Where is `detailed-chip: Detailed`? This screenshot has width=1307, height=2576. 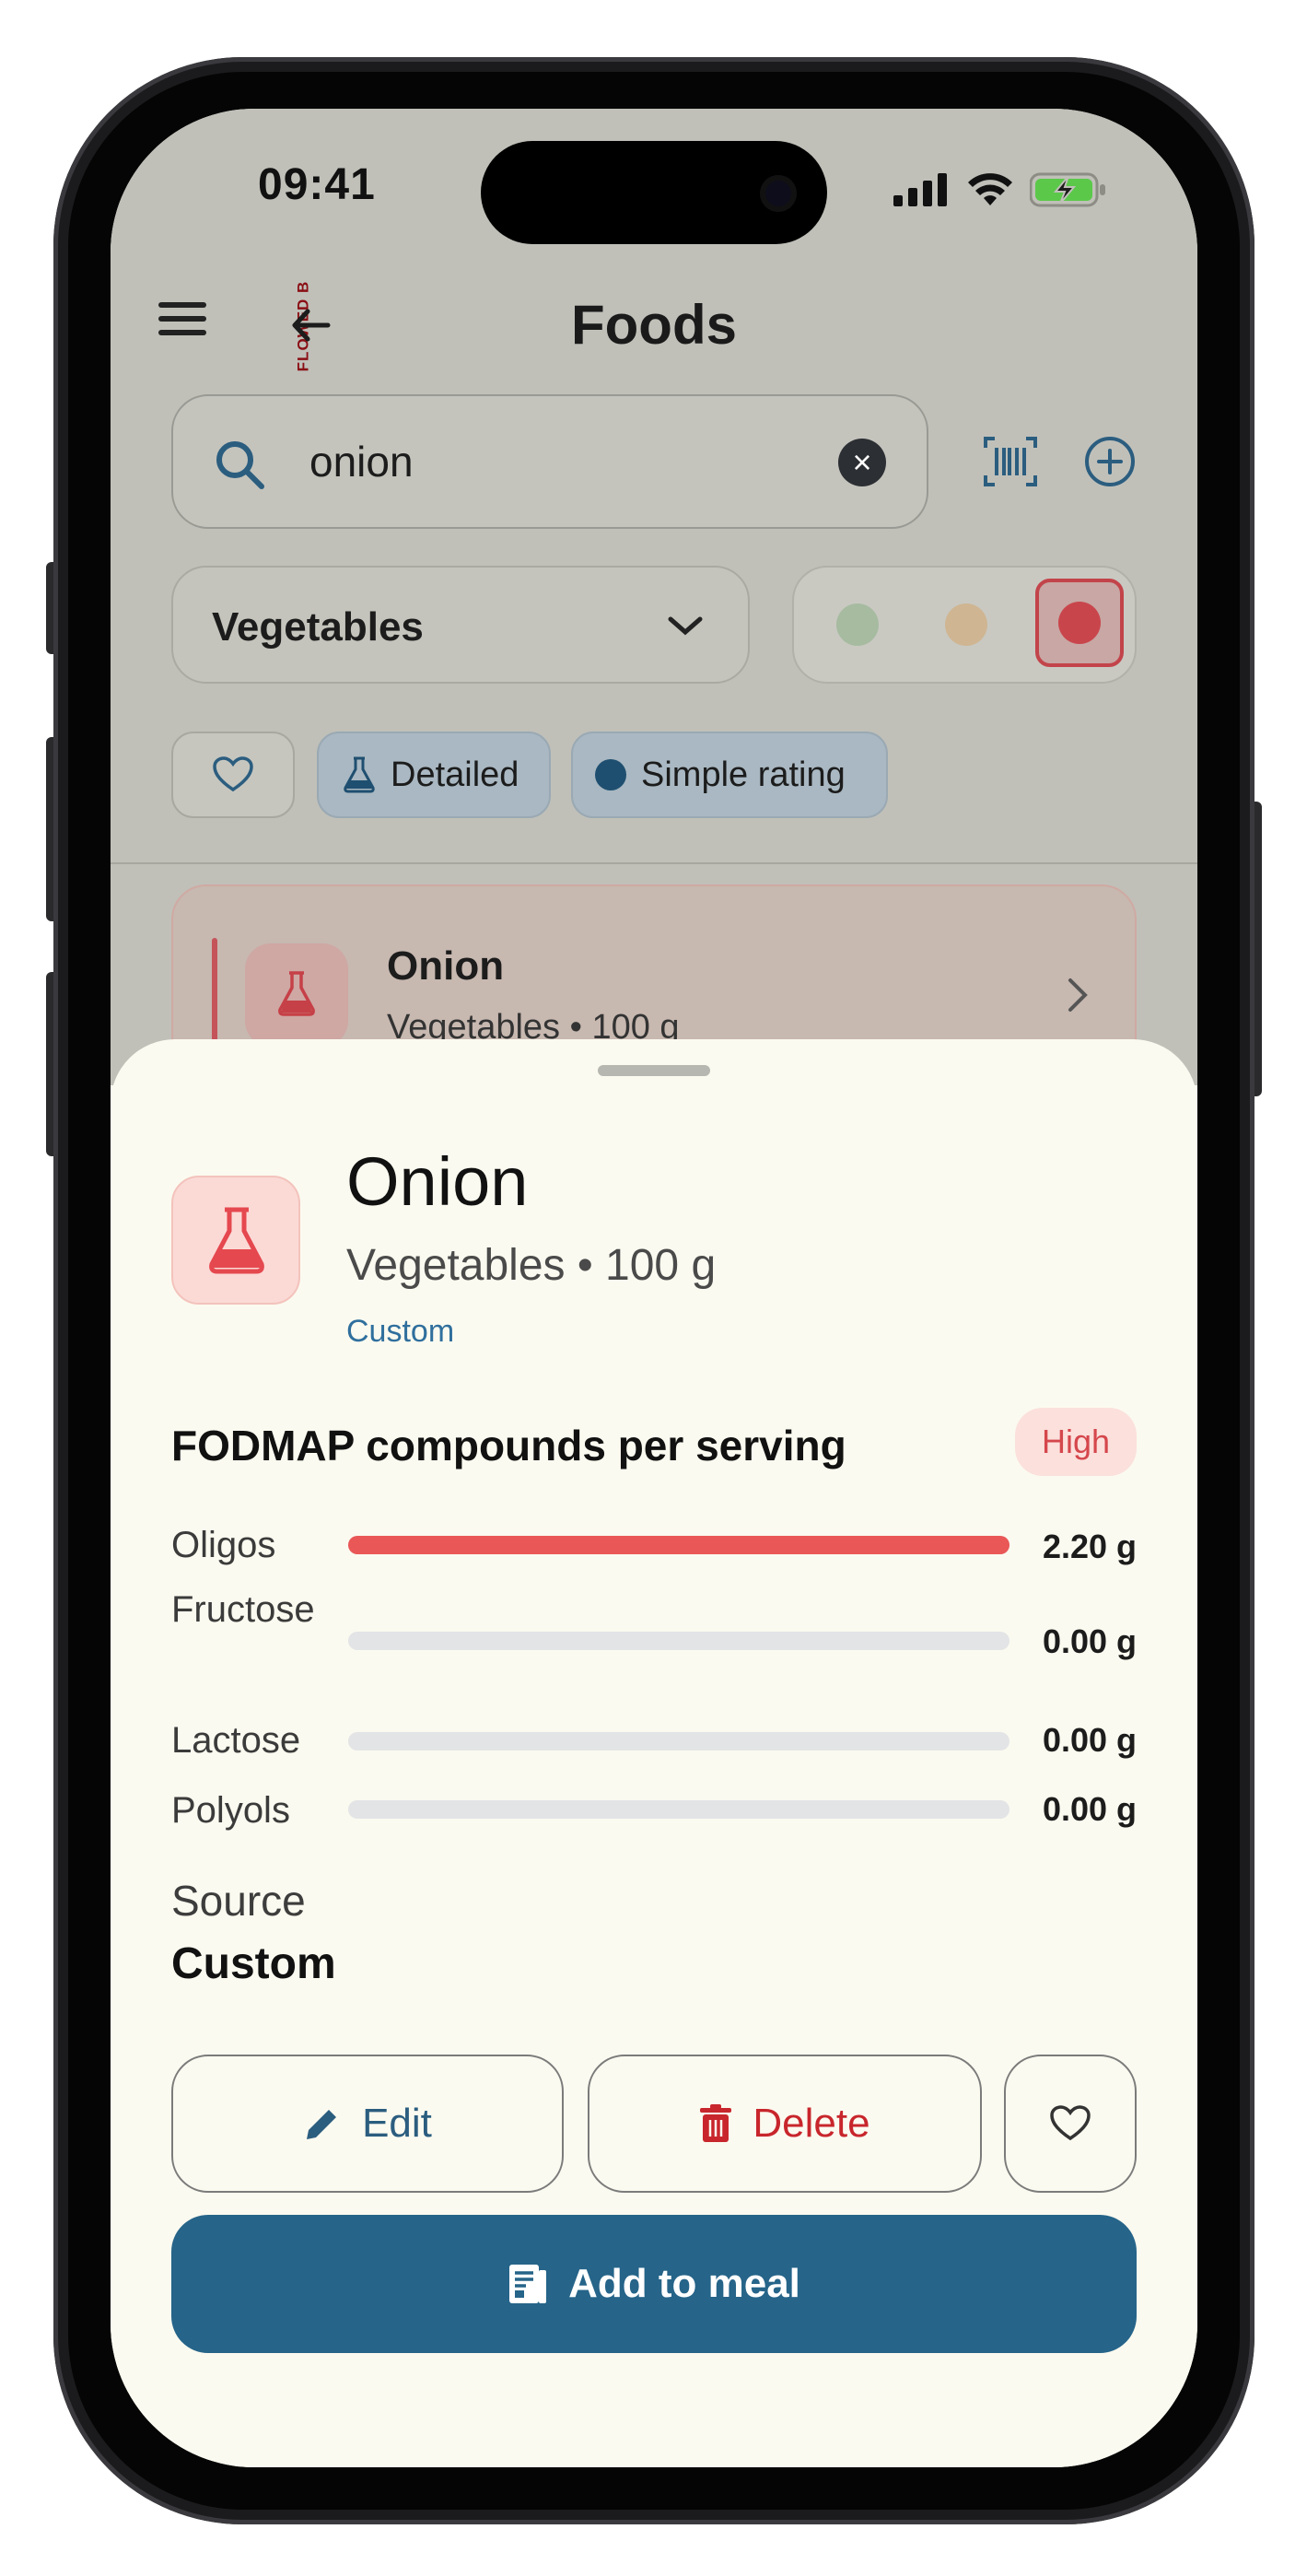 detailed-chip: Detailed is located at coordinates (434, 775).